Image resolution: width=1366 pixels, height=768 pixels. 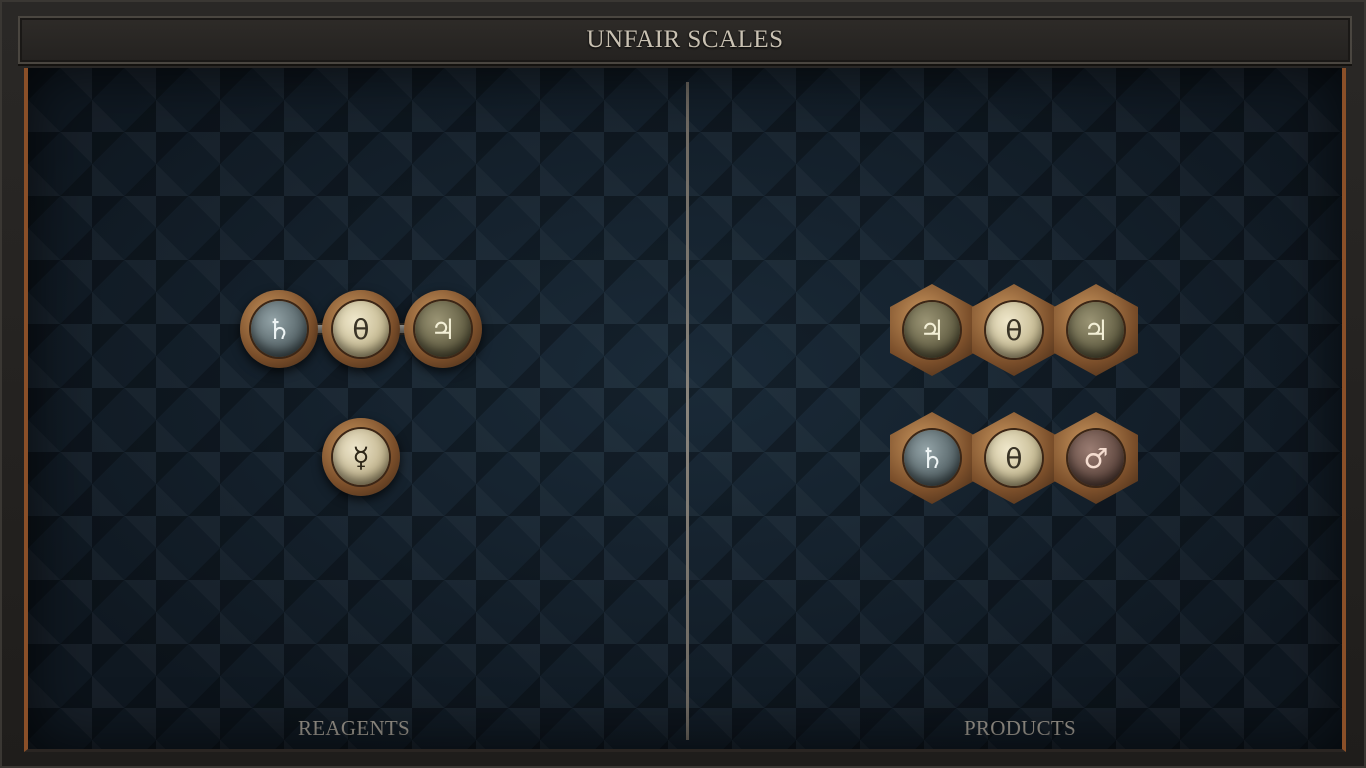 What do you see at coordinates (687, 411) in the screenshot?
I see `panel-divider` at bounding box center [687, 411].